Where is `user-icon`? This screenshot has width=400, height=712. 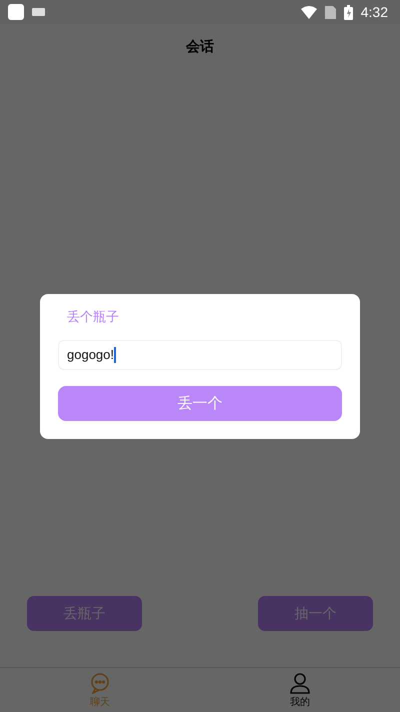 user-icon is located at coordinates (300, 683).